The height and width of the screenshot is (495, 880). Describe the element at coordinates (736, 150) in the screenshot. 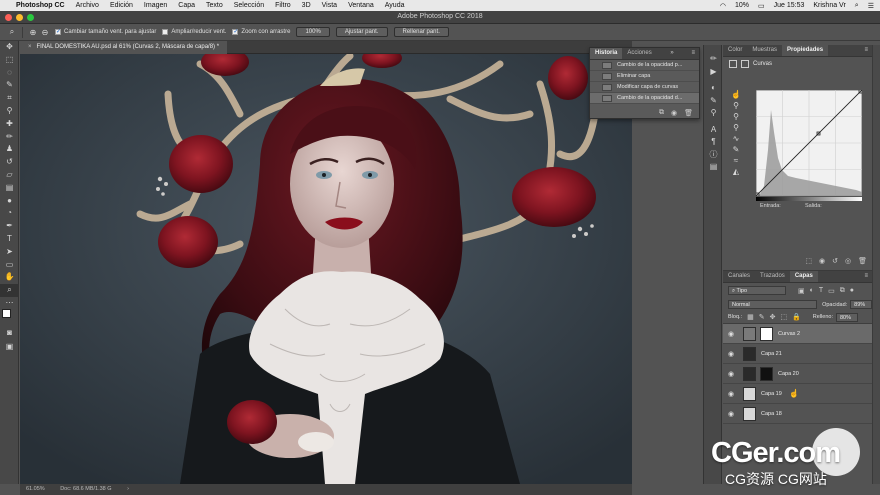

I see `pencil-curve-icon: ✎` at that location.